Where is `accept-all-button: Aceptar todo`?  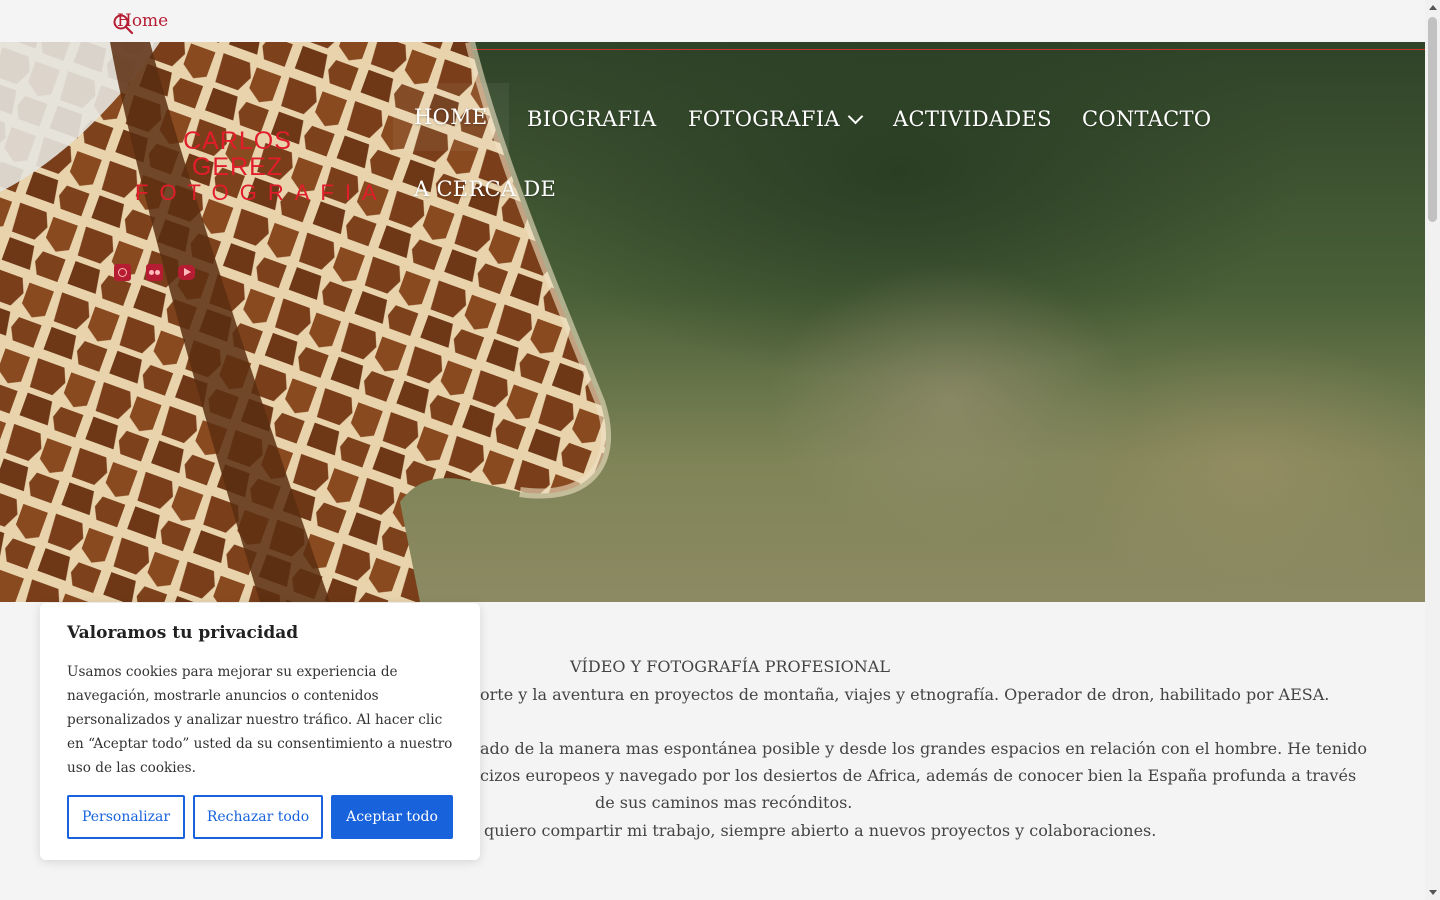 accept-all-button: Aceptar todo is located at coordinates (392, 817).